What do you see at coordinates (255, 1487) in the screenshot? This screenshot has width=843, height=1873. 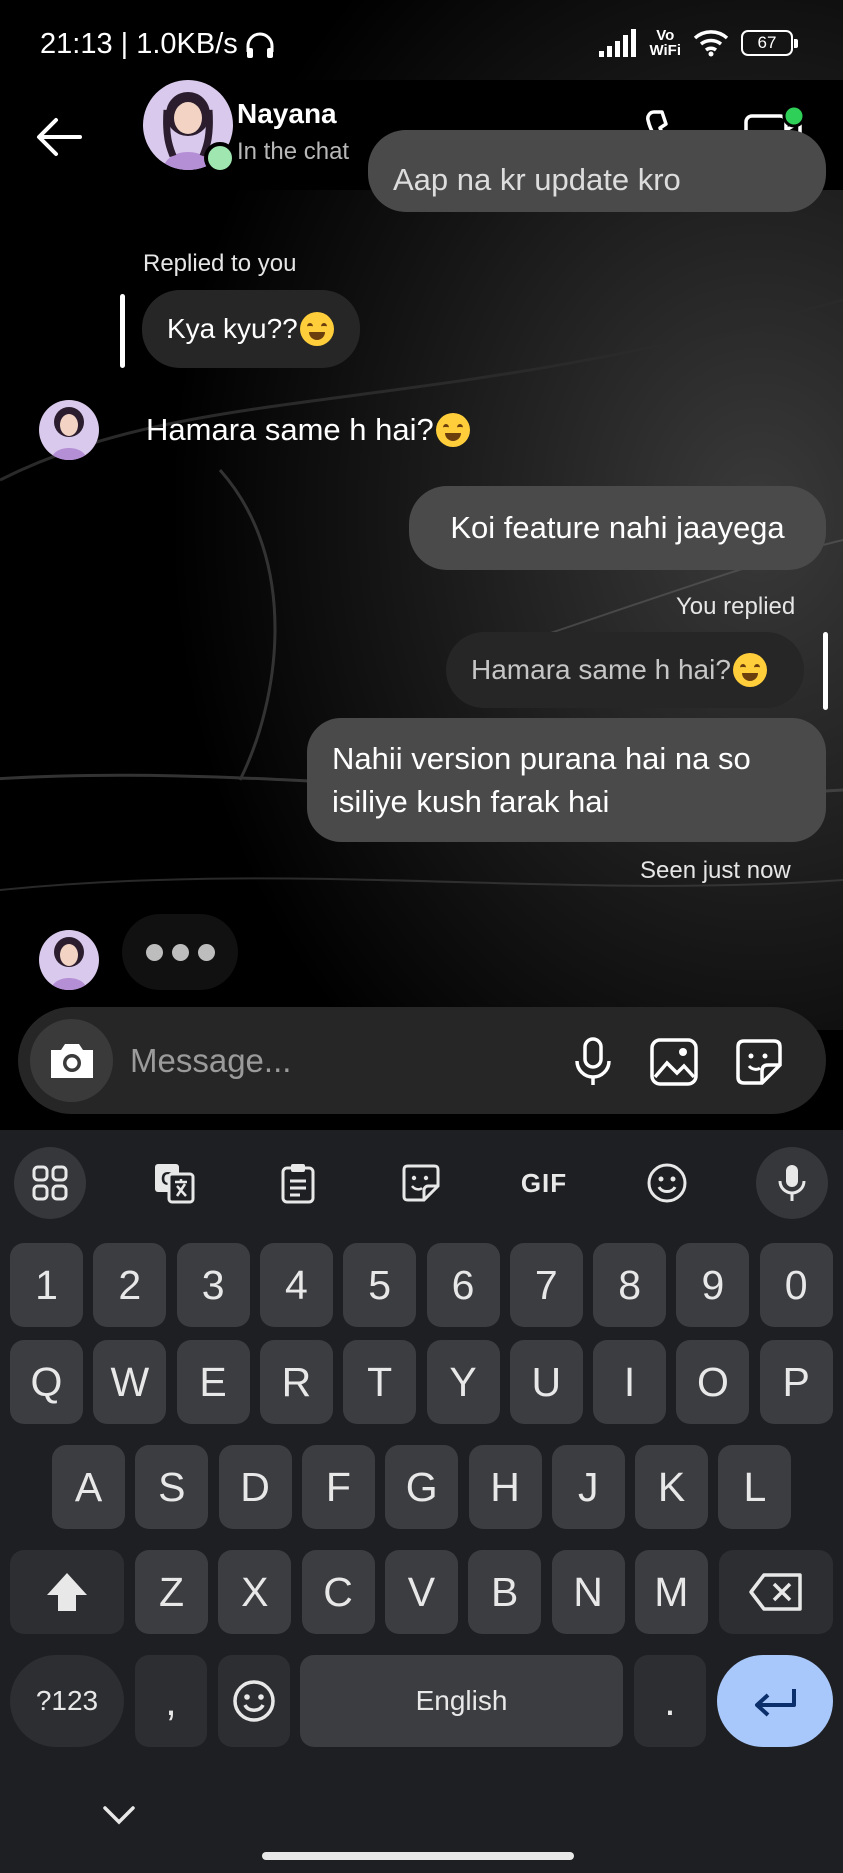 I see `key-d: D` at bounding box center [255, 1487].